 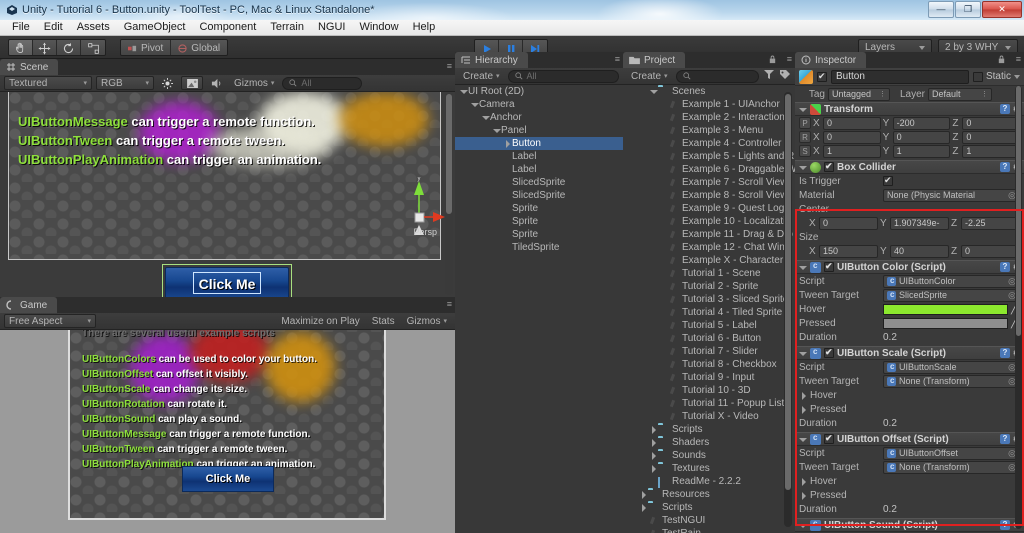 What do you see at coordinates (617, 59) in the screenshot?
I see `hierarchy-options-icon: ≡` at bounding box center [617, 59].